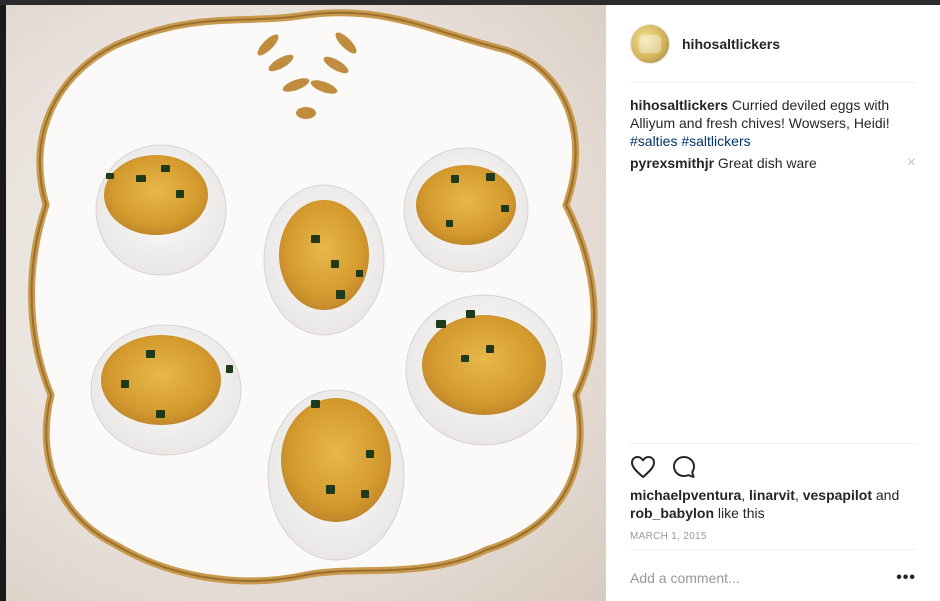 Image resolution: width=940 pixels, height=601 pixels. What do you see at coordinates (685, 495) in the screenshot?
I see `liker-link: michaelpventura` at bounding box center [685, 495].